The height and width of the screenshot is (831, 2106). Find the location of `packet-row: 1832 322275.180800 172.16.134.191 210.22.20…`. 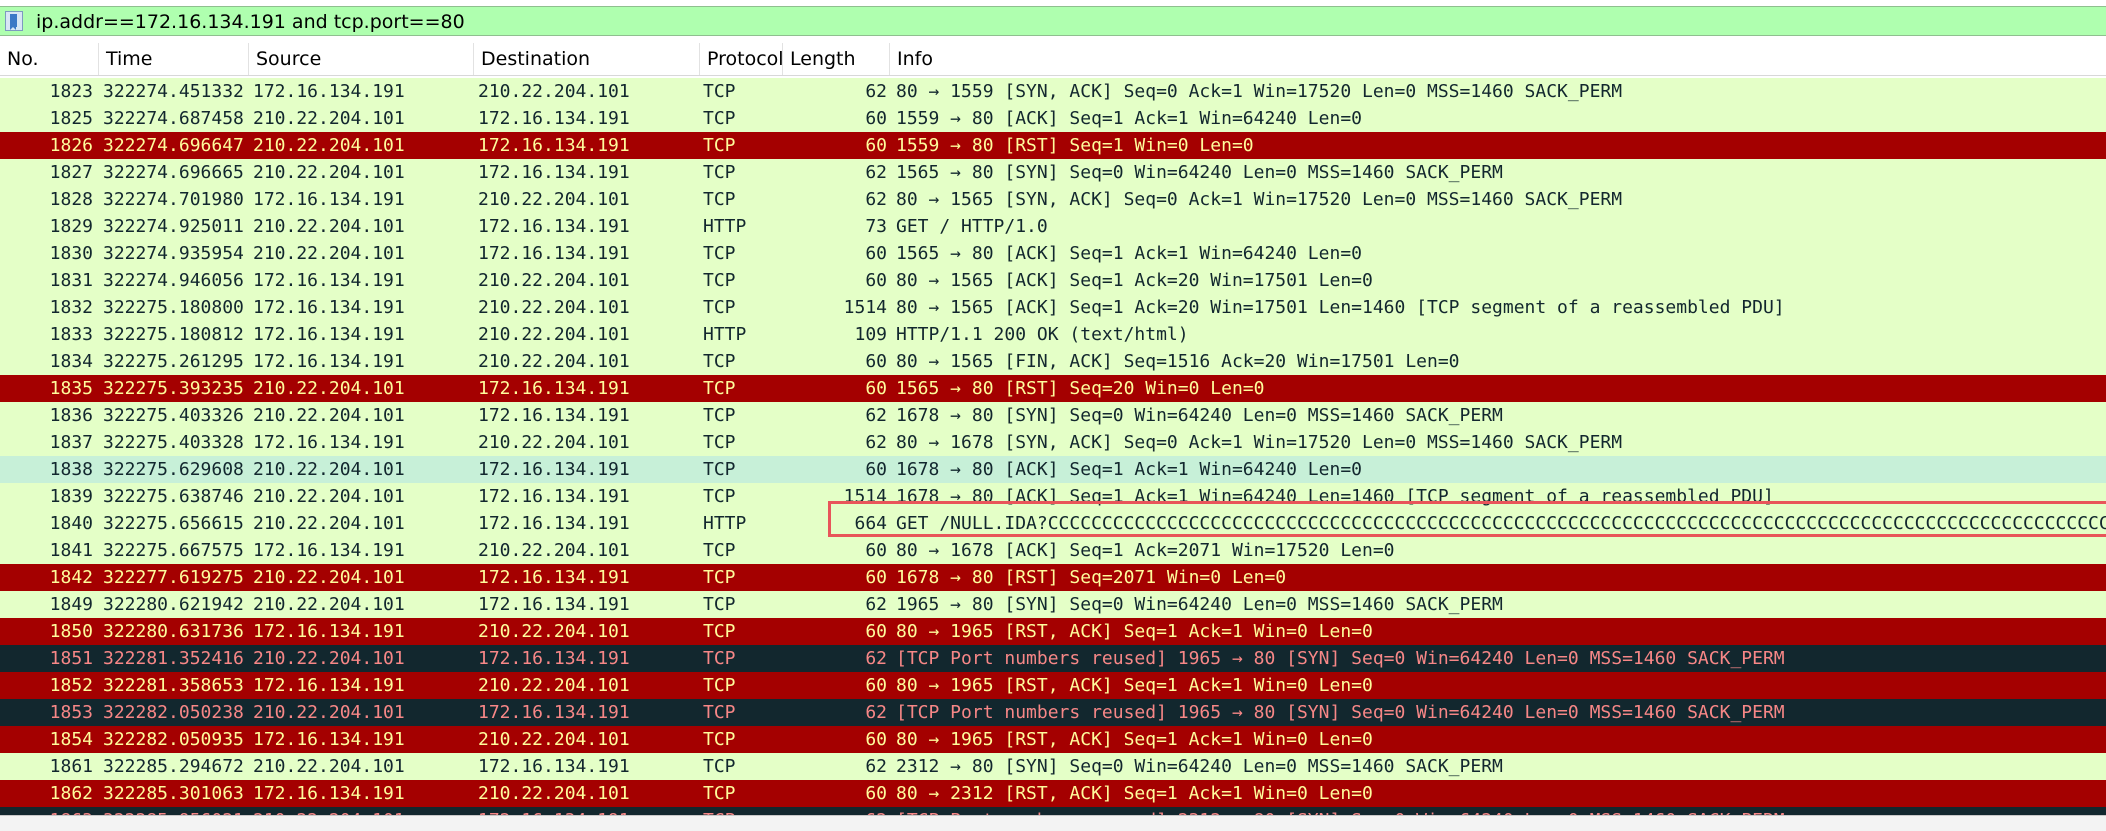

packet-row: 1832 322275.180800 172.16.134.191 210.22.20… is located at coordinates (1053, 307).